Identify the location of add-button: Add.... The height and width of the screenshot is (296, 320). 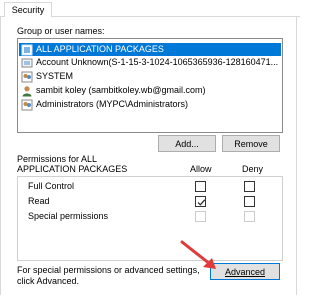
(187, 143).